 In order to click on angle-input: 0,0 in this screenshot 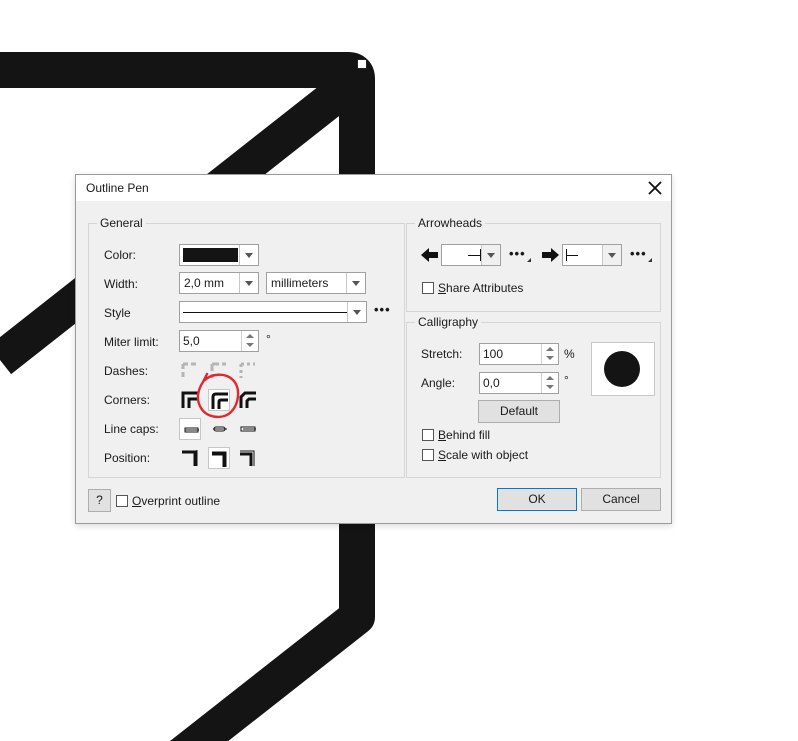, I will do `click(519, 383)`.